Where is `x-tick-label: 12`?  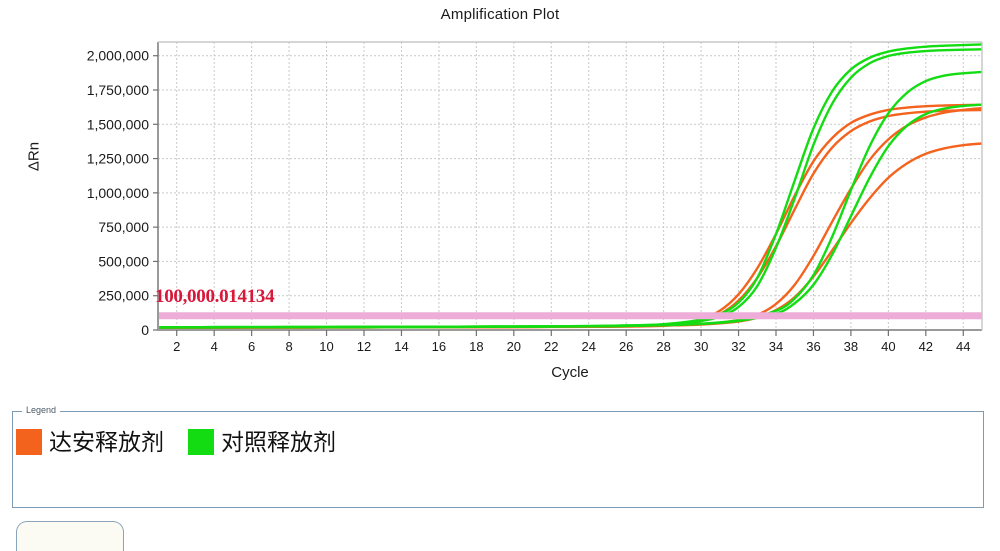 x-tick-label: 12 is located at coordinates (364, 346).